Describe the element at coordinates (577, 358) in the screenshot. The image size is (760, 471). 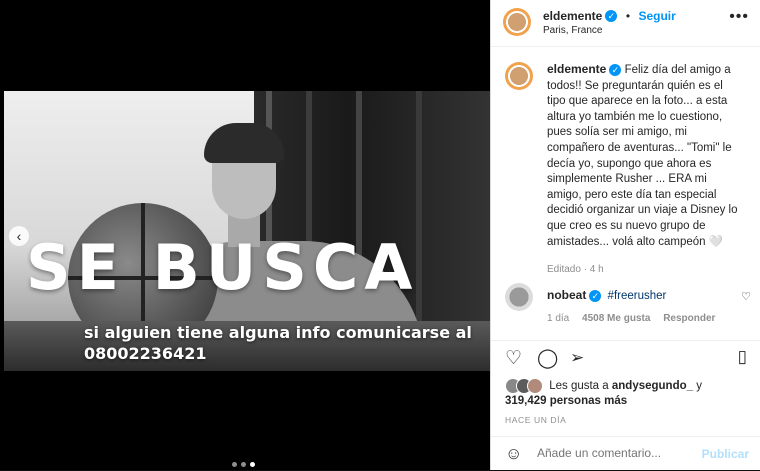
I see `share-icon: ➢` at that location.